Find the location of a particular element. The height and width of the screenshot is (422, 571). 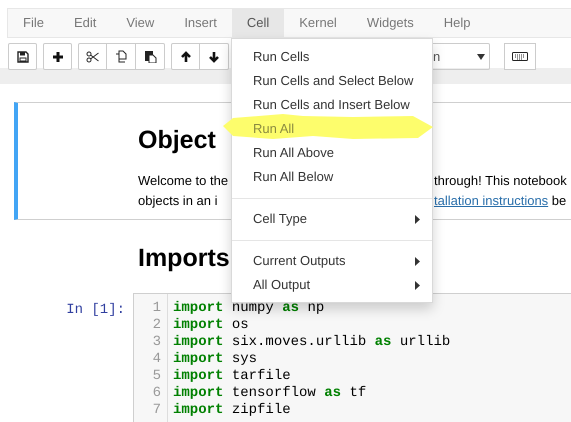

line-number: 6 is located at coordinates (156, 393).